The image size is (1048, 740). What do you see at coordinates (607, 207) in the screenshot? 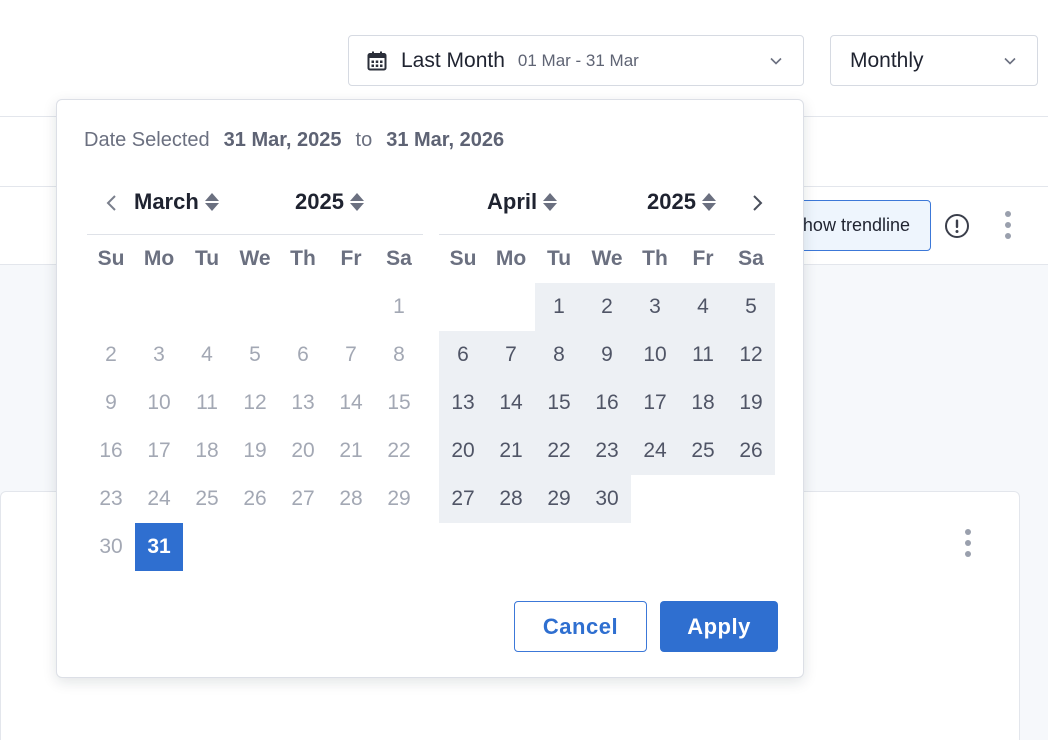
I see `calendar-right-header: April 2025` at bounding box center [607, 207].